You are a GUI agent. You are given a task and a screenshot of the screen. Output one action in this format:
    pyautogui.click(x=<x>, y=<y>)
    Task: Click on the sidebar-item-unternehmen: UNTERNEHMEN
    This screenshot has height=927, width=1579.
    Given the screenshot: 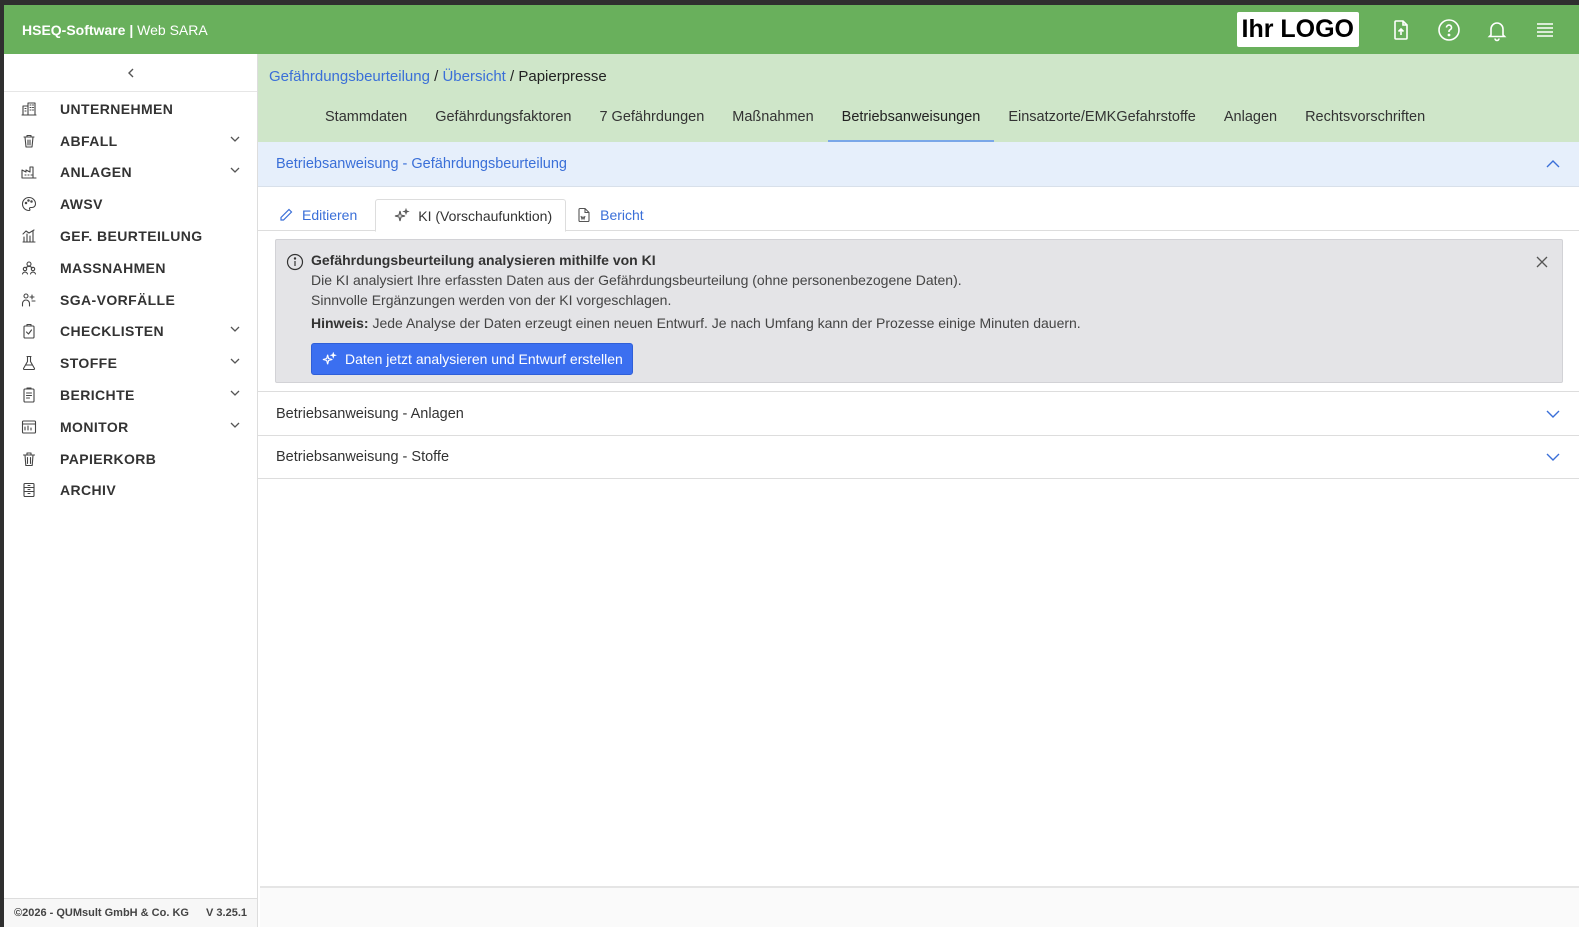 What is the action you would take?
    pyautogui.click(x=130, y=109)
    